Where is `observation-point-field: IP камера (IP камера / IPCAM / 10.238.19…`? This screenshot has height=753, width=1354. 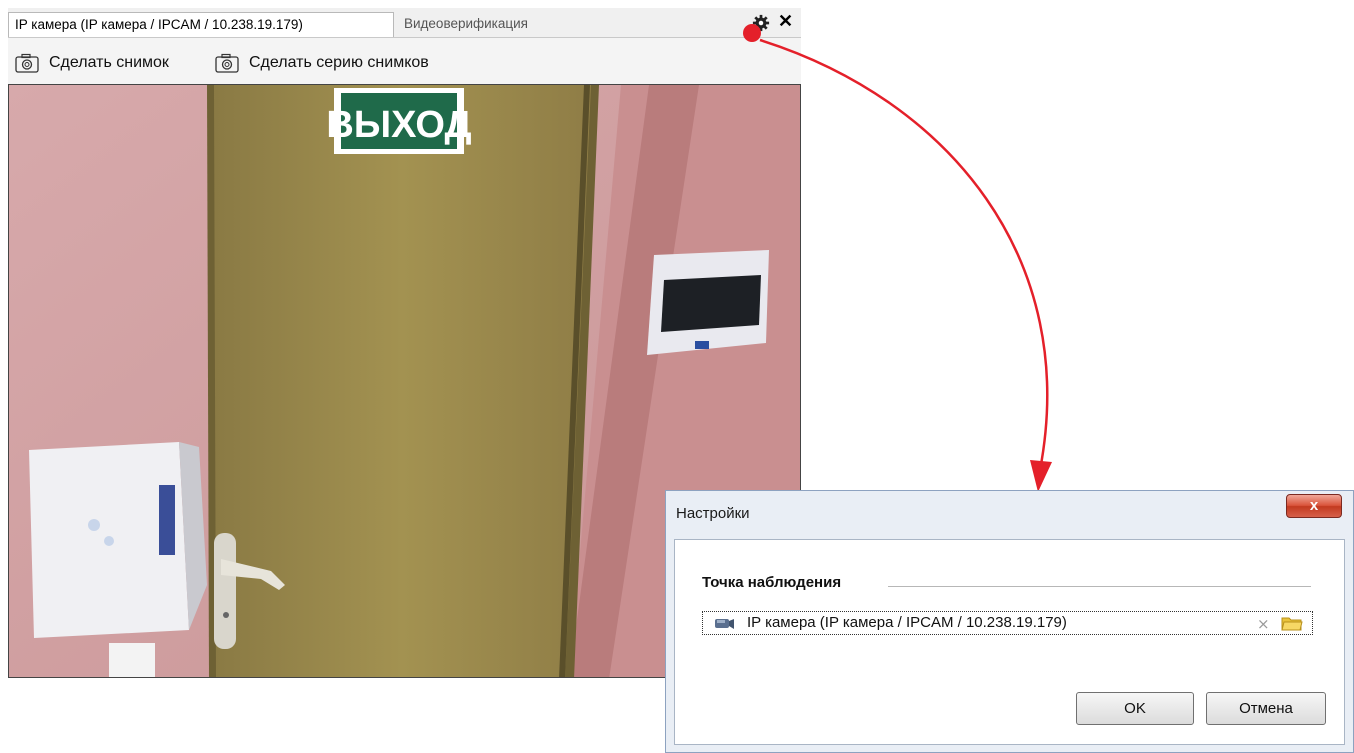 observation-point-field: IP камера (IP камера / IPCAM / 10.238.19… is located at coordinates (1007, 623).